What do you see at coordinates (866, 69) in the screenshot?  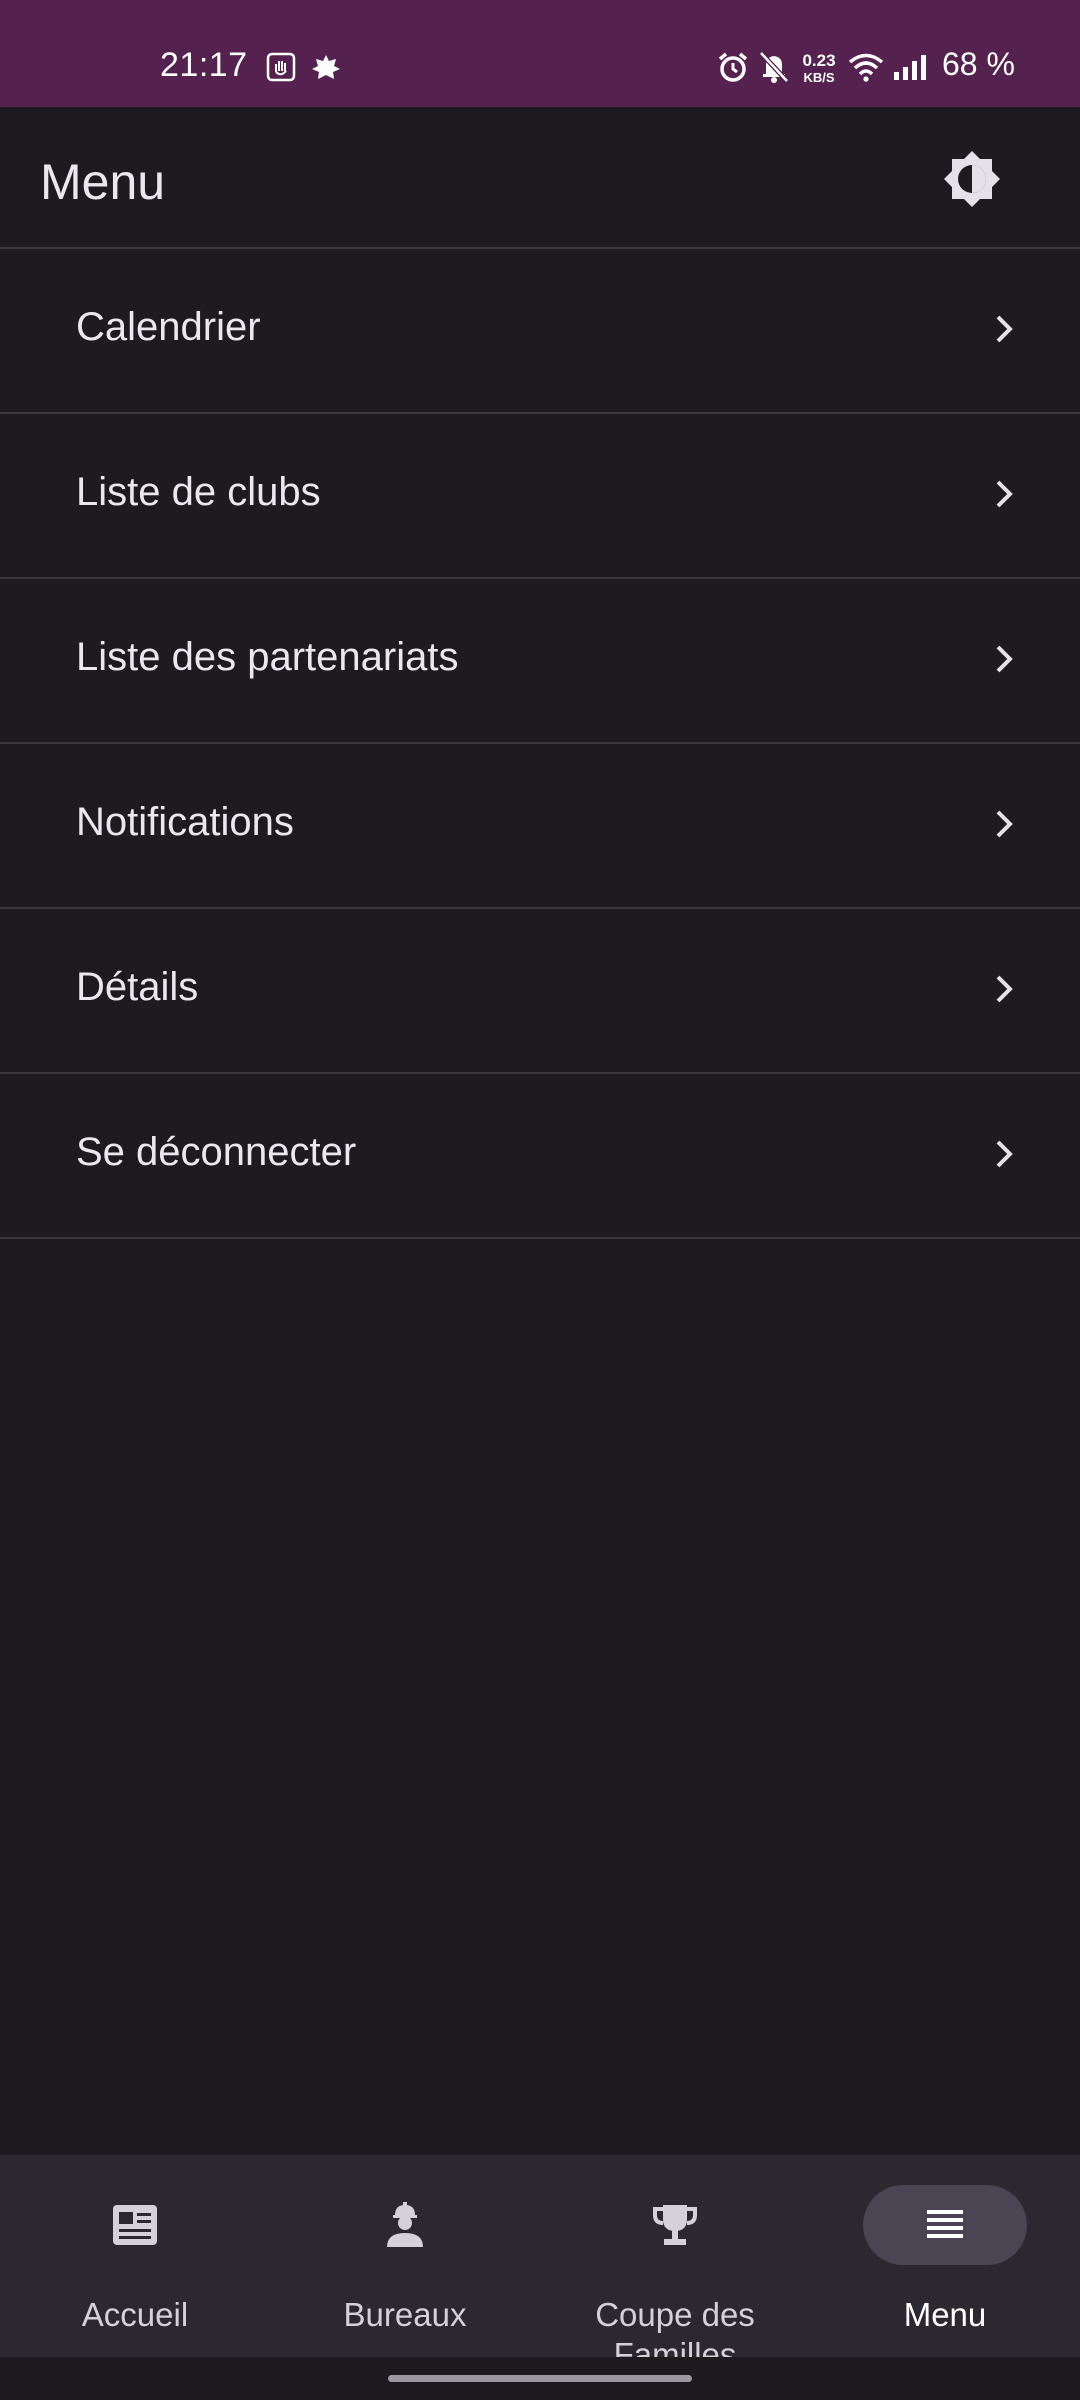 I see `wifi-icon` at bounding box center [866, 69].